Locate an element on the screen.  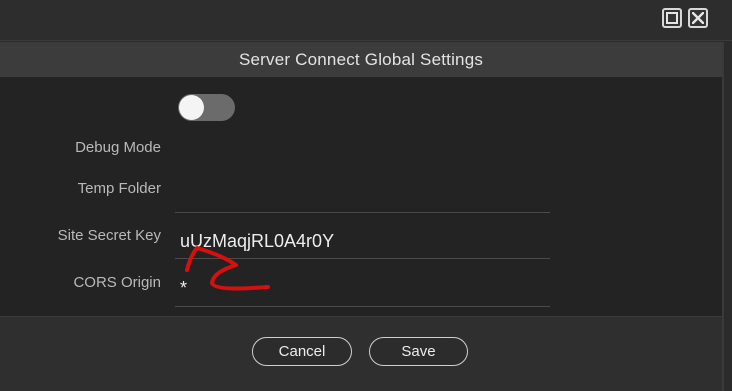
cors-origin-underline is located at coordinates (362, 306).